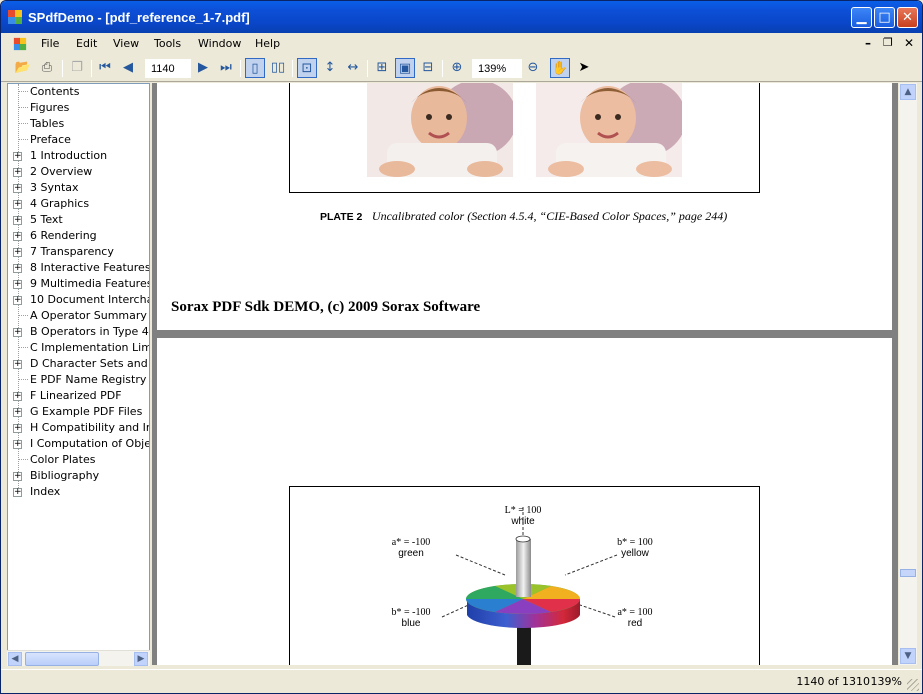 Image resolution: width=923 pixels, height=694 pixels. I want to click on tree-item: A Operator Summary, so click(78, 316).